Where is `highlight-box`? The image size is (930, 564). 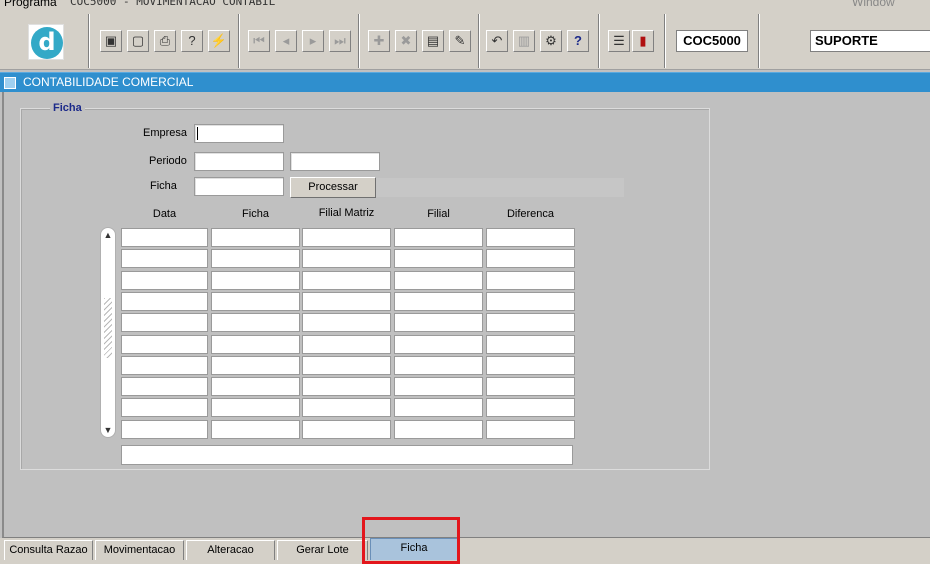
highlight-box is located at coordinates (411, 540).